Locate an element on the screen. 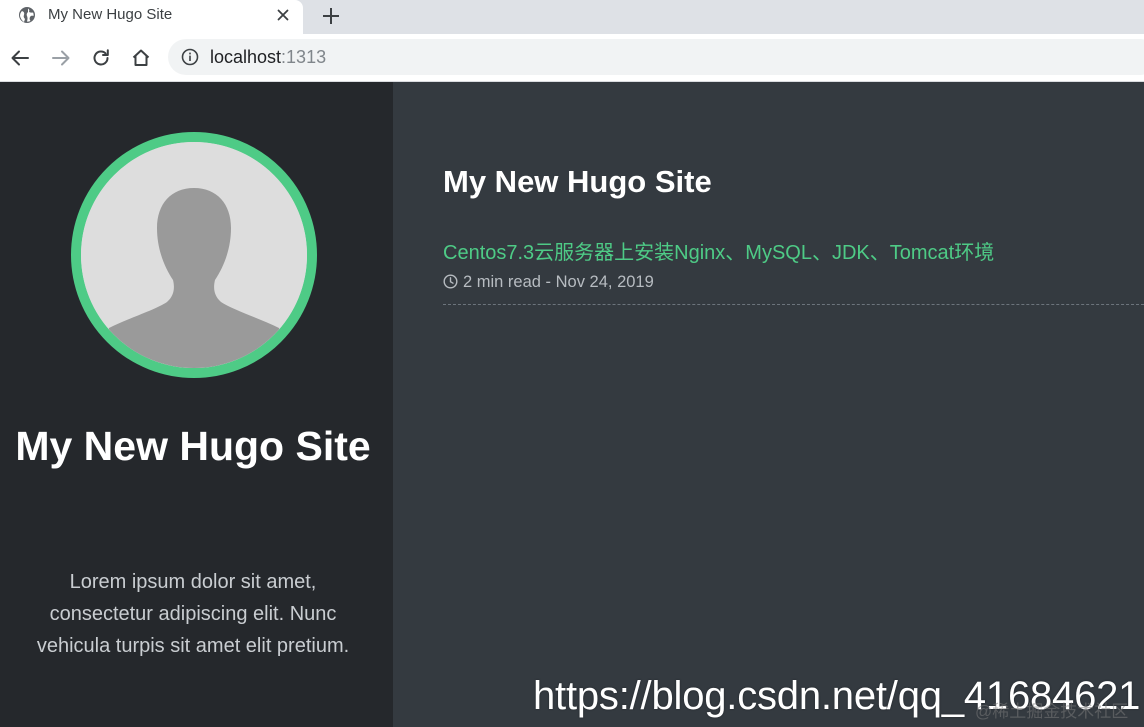 The width and height of the screenshot is (1144, 727). browser-tab: My New Hugo Site is located at coordinates (151, 17).